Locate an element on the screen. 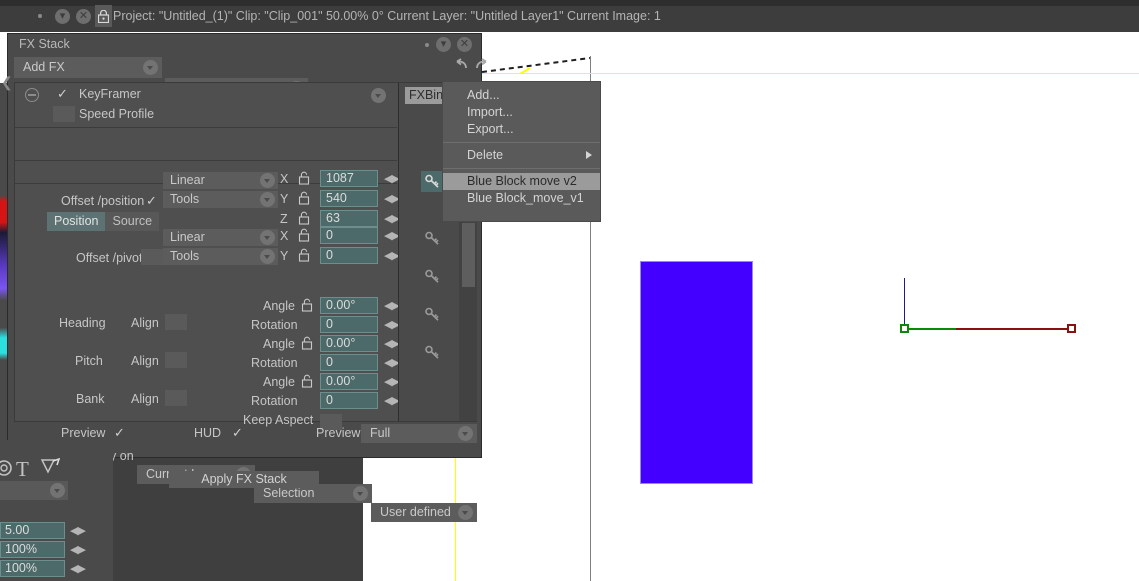 The width and height of the screenshot is (1139, 581). offset-pivot-x-input: 0 is located at coordinates (349, 235).